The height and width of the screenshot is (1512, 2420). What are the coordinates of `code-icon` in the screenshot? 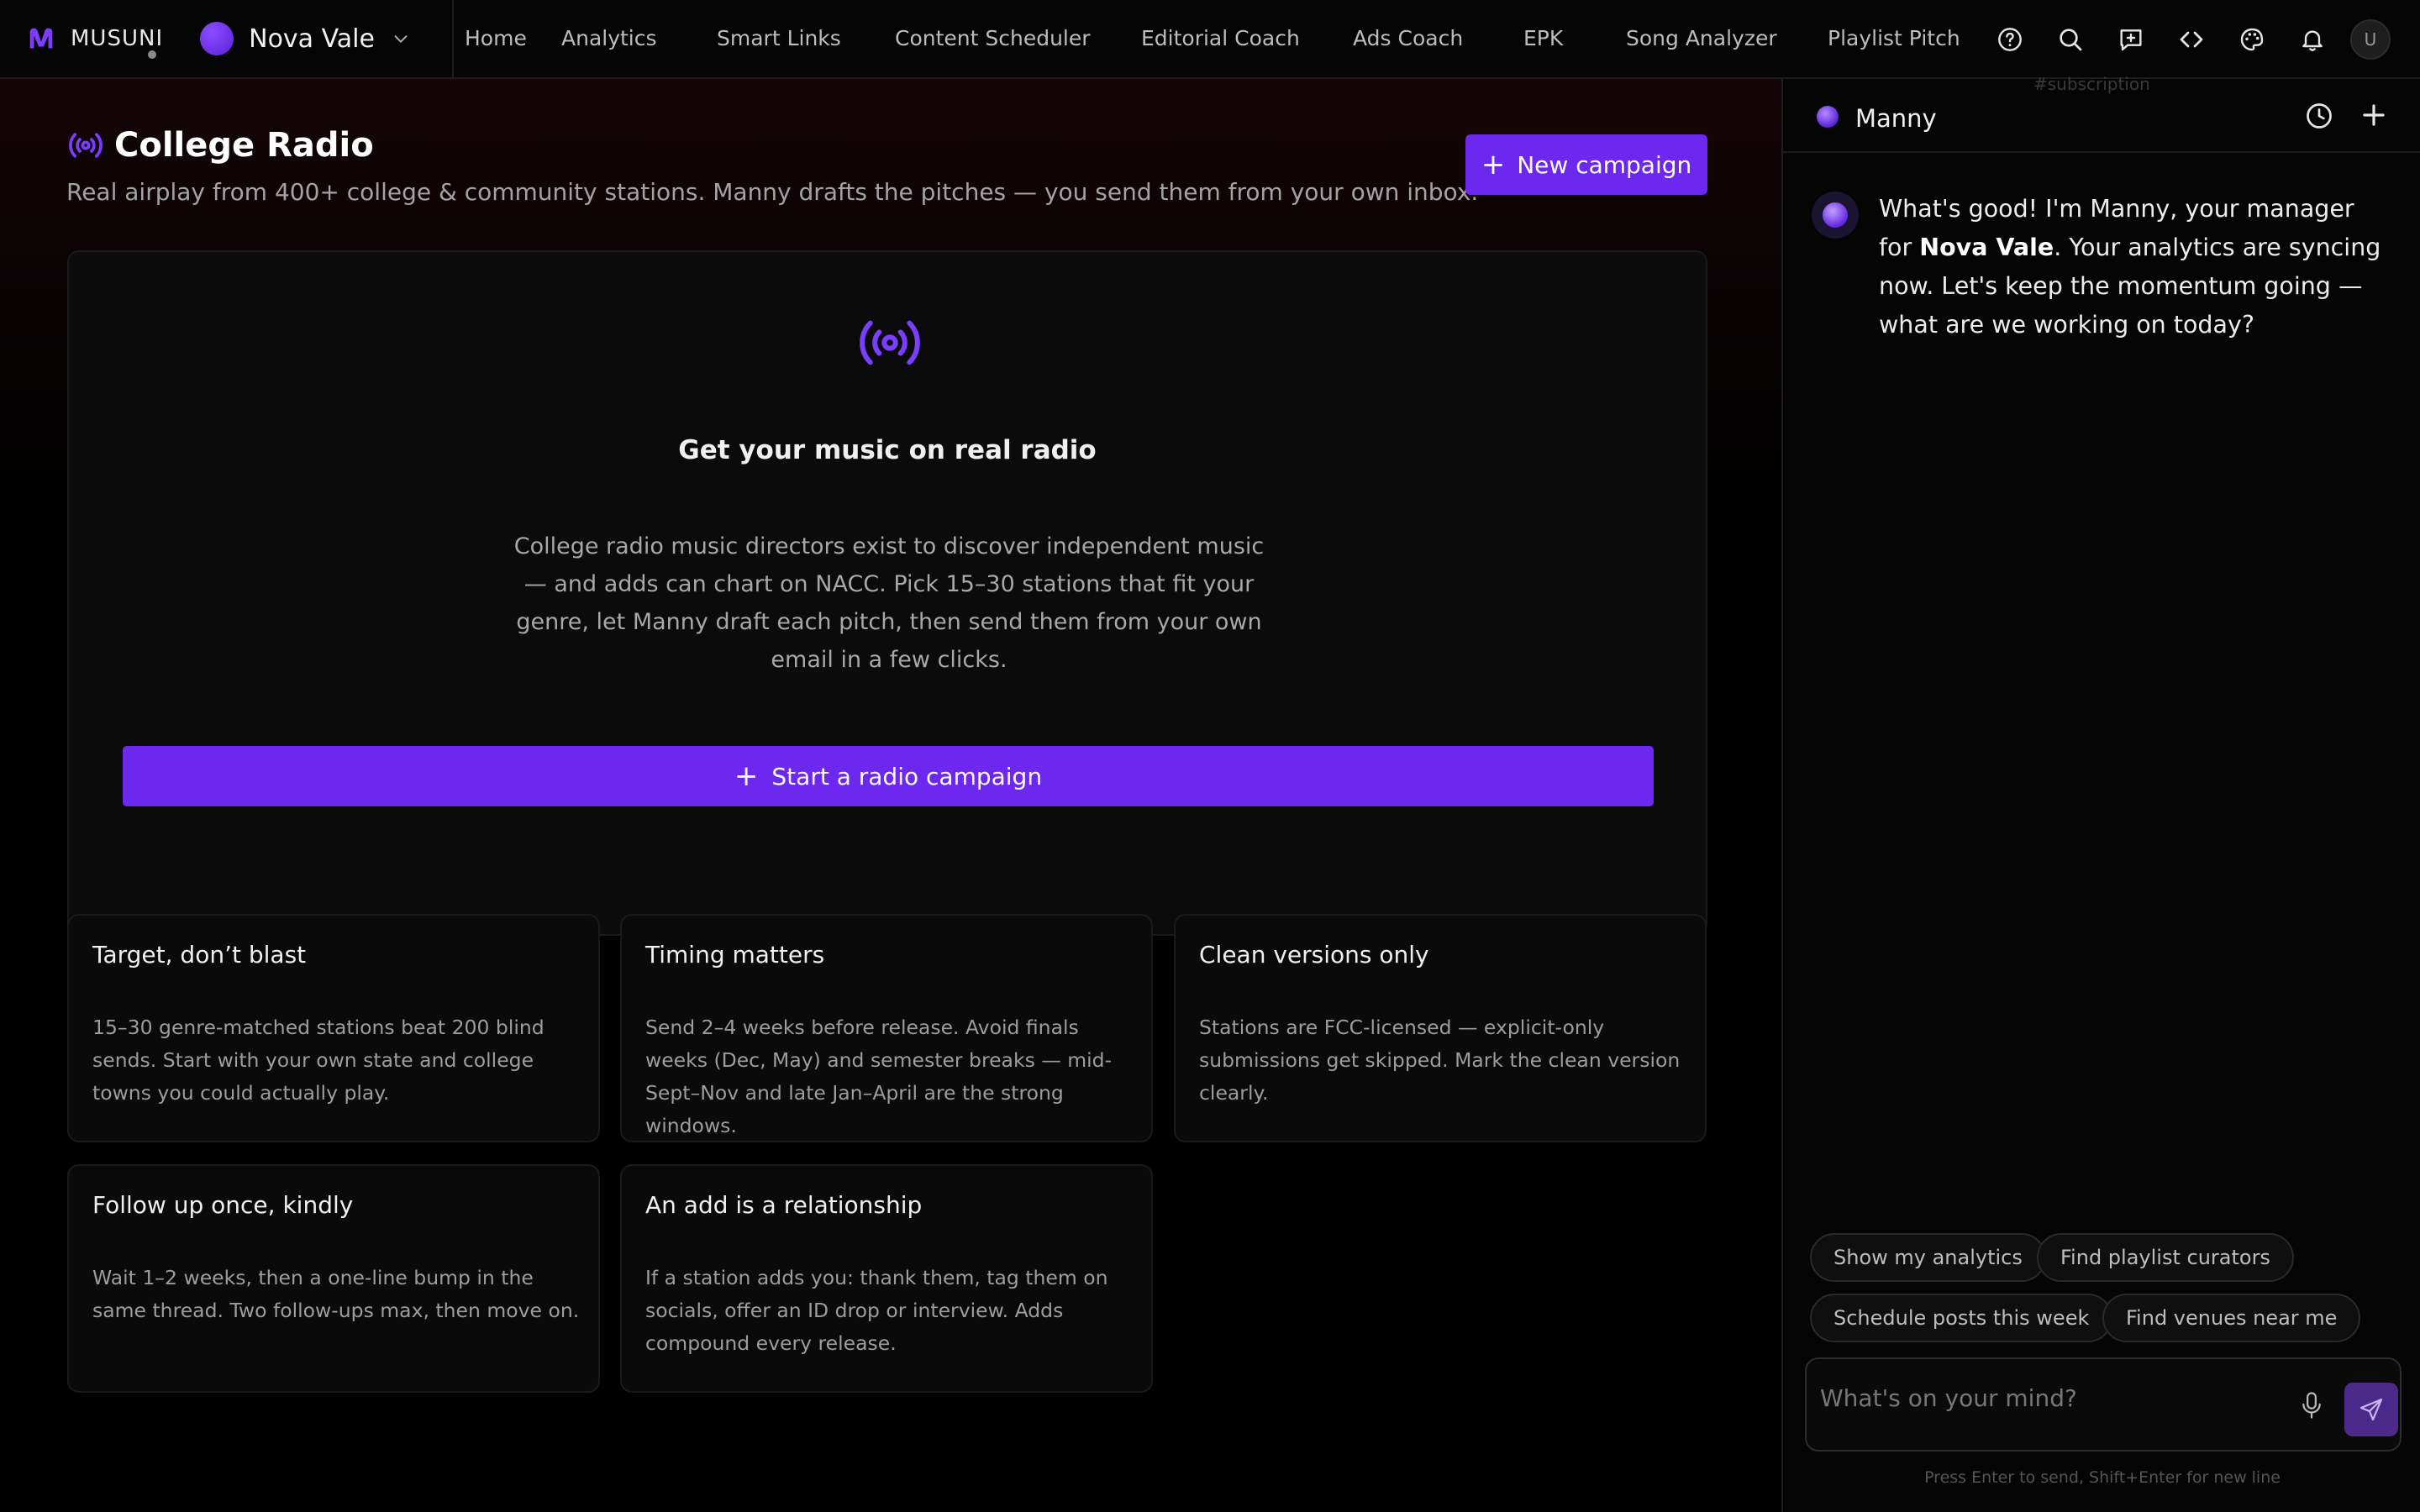 It's located at (2191, 39).